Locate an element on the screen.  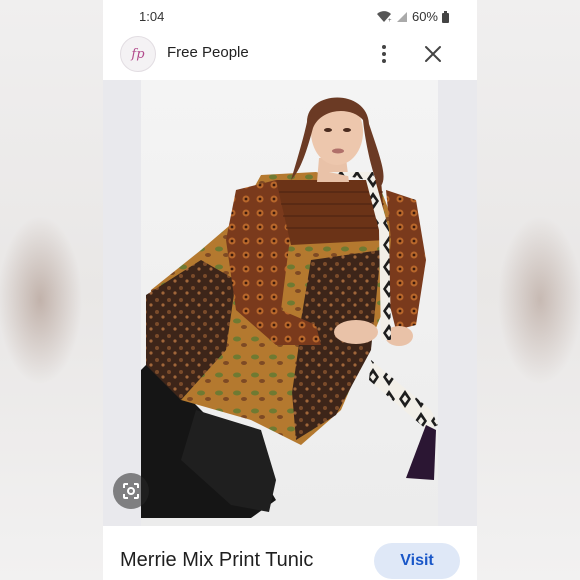
battery-icon is located at coordinates (445, 16).